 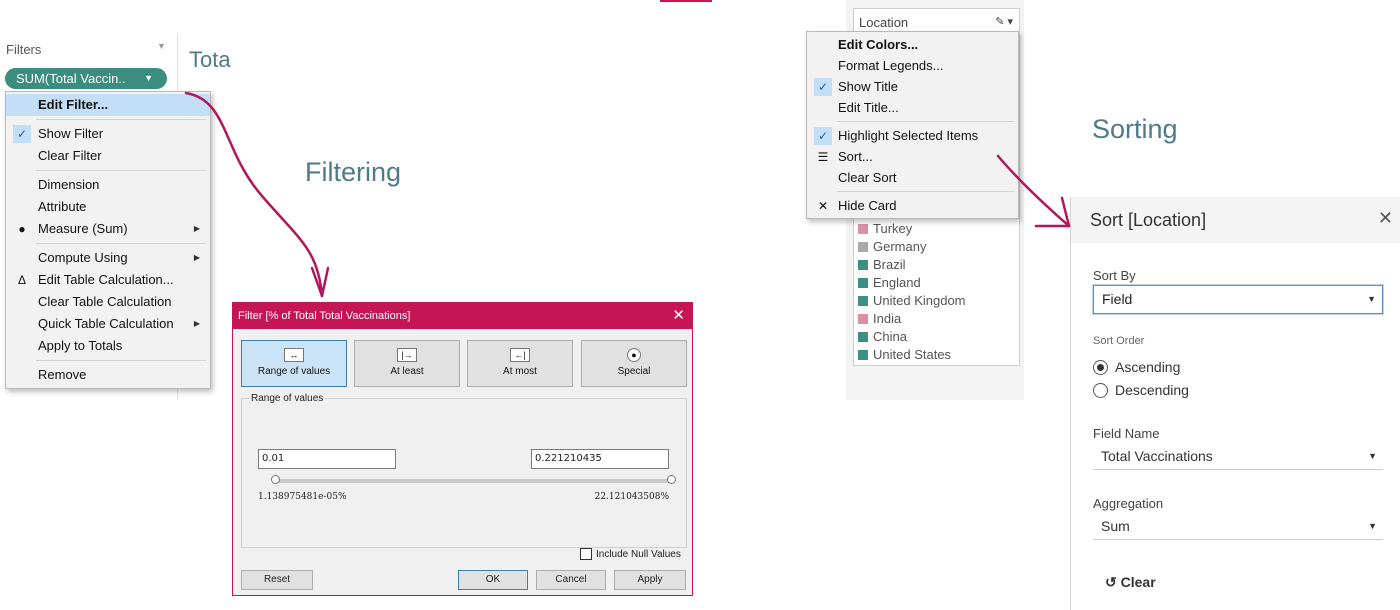 What do you see at coordinates (912, 205) in the screenshot?
I see `menu-item-hide-card: ✕ Hide Card` at bounding box center [912, 205].